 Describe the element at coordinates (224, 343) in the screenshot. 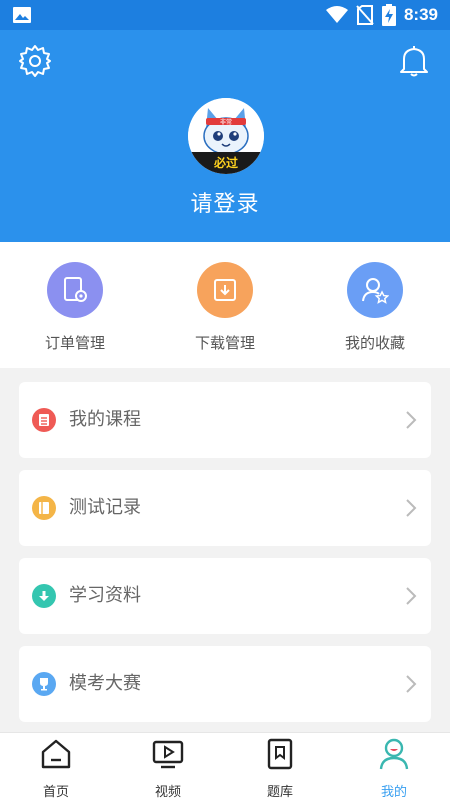

I see `download-management-label: 下载管理` at that location.